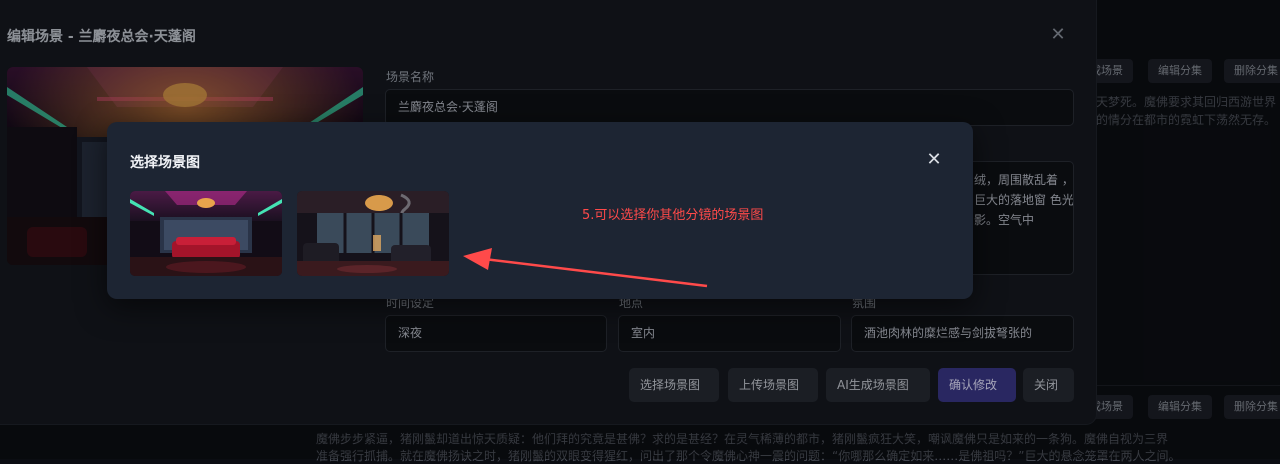 This screenshot has width=1280, height=464. What do you see at coordinates (165, 163) in the screenshot?
I see `modal-title: 选择场景图` at bounding box center [165, 163].